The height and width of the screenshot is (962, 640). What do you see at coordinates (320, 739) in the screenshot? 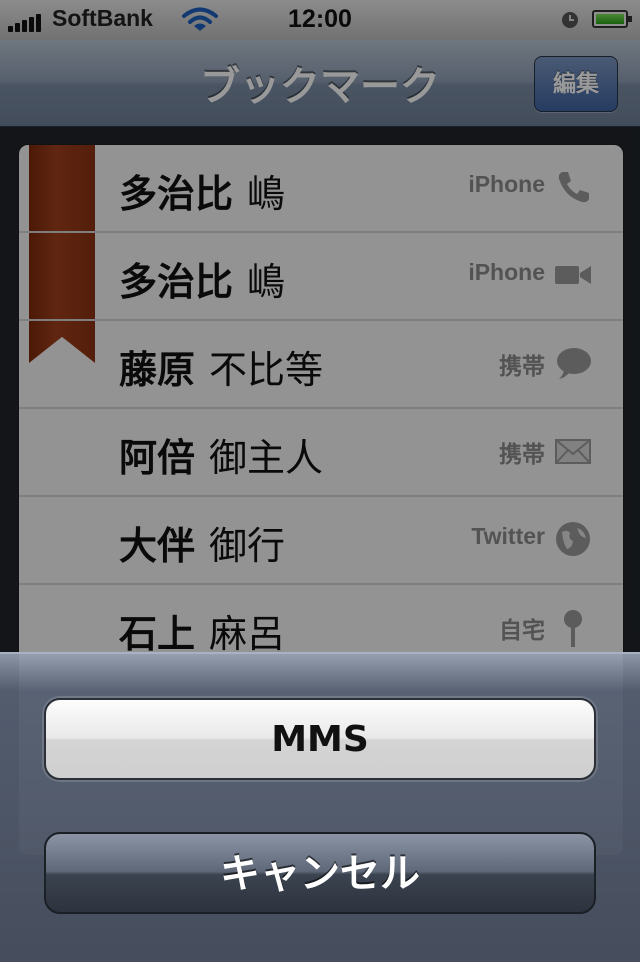
I see `mms-button: MMS` at bounding box center [320, 739].